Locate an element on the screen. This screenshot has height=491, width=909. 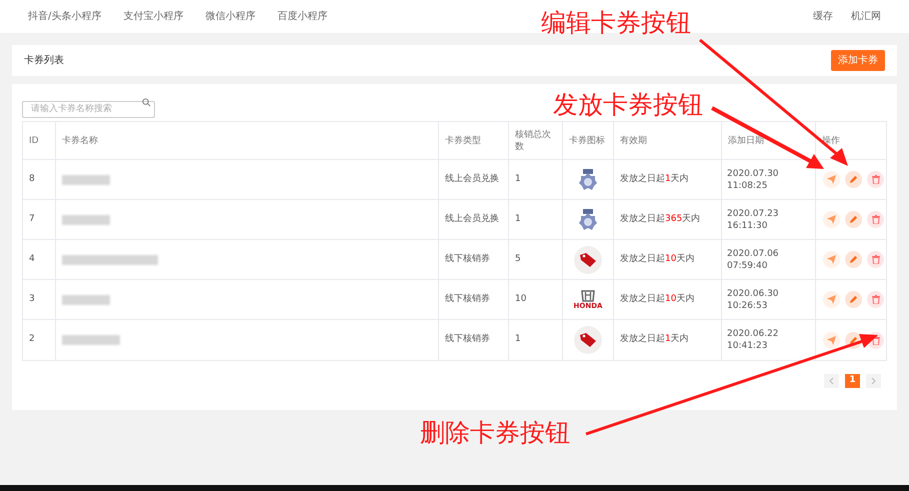
nav-tab: 微信小程序 is located at coordinates (230, 16).